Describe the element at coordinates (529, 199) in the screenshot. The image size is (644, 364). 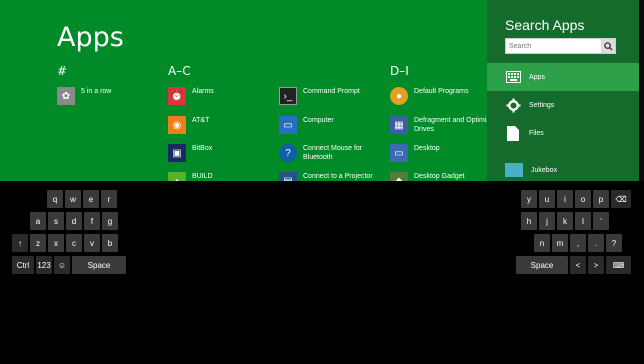
I see `key-y: y` at that location.